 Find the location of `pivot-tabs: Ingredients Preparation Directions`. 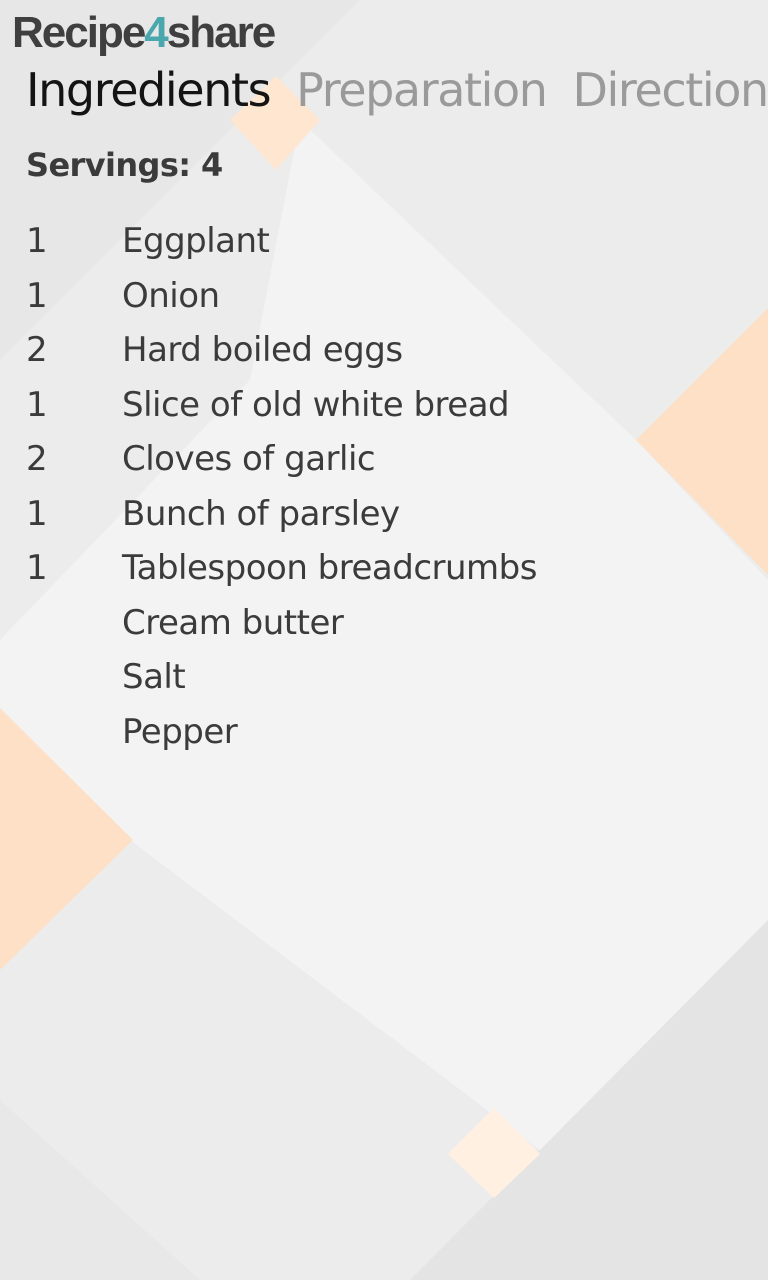

pivot-tabs: Ingredients Preparation Directions is located at coordinates (397, 90).